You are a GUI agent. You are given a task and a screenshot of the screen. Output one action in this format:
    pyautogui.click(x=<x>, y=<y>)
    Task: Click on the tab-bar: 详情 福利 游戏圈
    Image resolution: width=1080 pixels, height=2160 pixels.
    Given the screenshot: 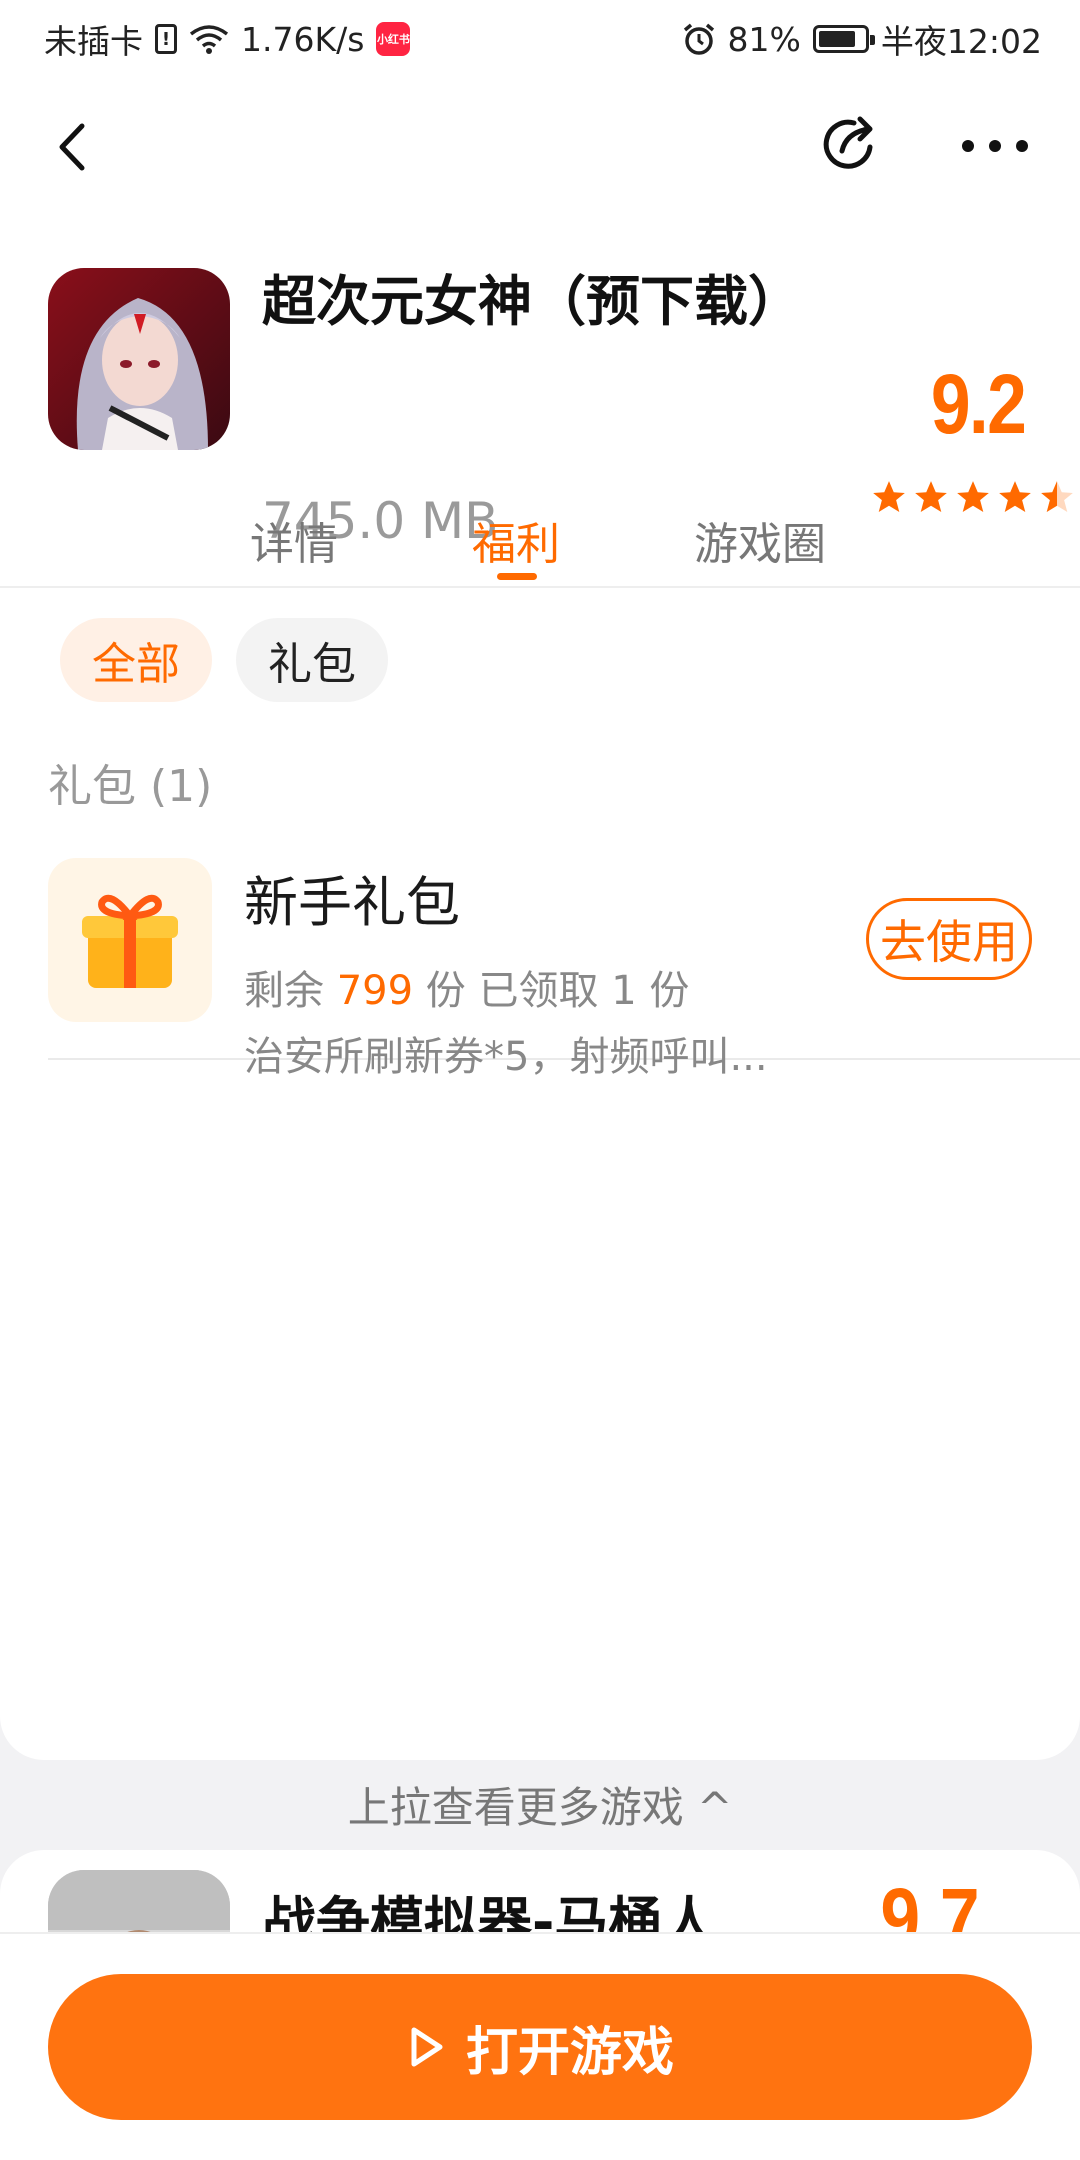 What is the action you would take?
    pyautogui.click(x=540, y=543)
    